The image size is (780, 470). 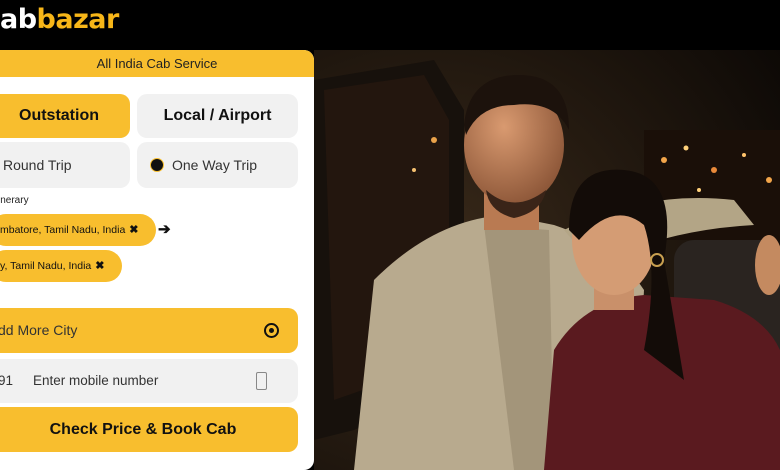 What do you see at coordinates (149, 330) in the screenshot?
I see `add-more-city-button: dd More City` at bounding box center [149, 330].